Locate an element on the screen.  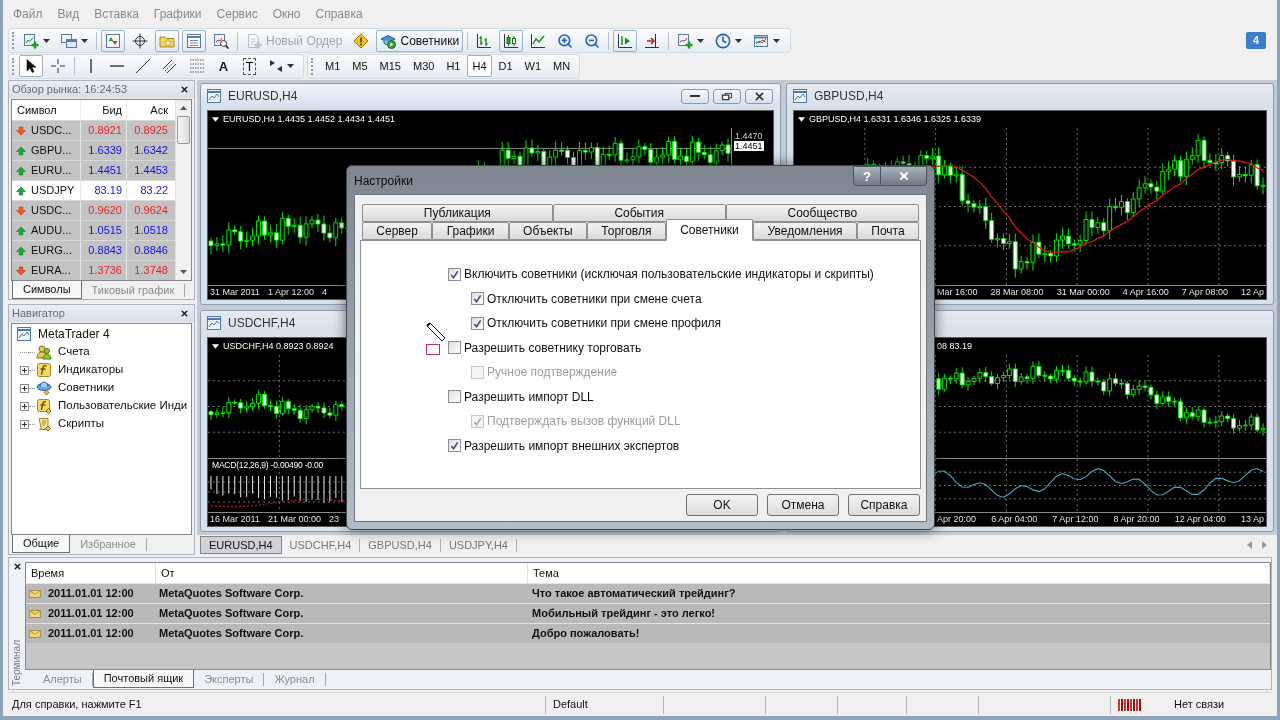
settings-tab: События is located at coordinates (639, 213).